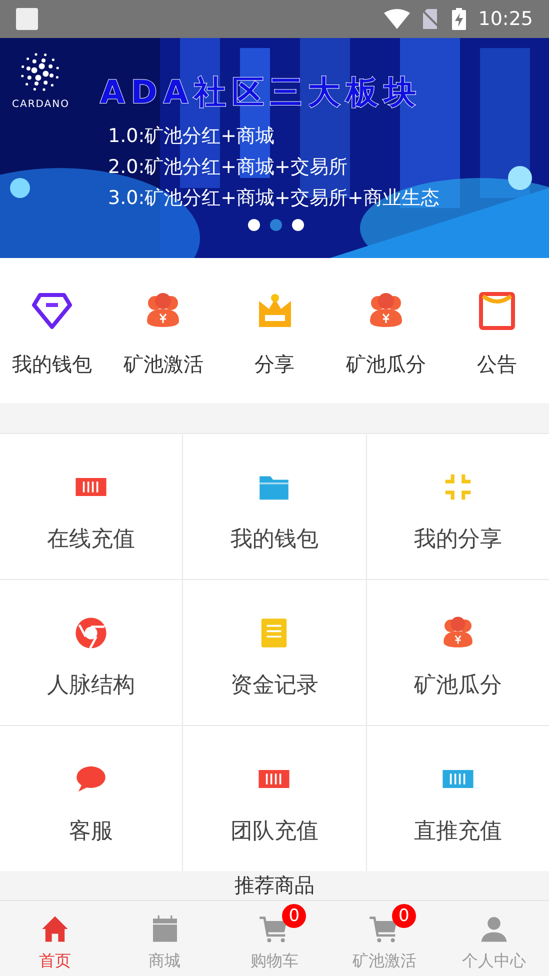 The width and height of the screenshot is (549, 976). What do you see at coordinates (52, 335) in the screenshot?
I see `shortcut-item: 我的钱包` at bounding box center [52, 335].